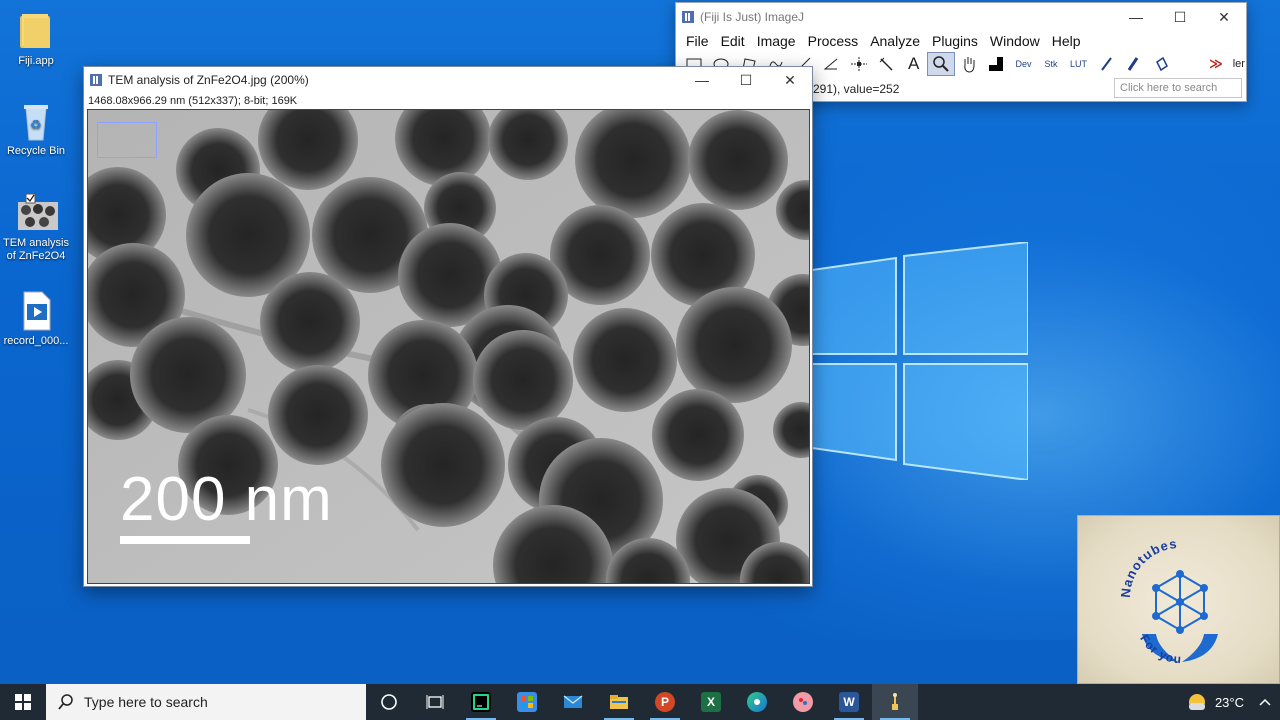 The height and width of the screenshot is (720, 1280). I want to click on taskbar-search-box: Type here to search, so click(206, 702).